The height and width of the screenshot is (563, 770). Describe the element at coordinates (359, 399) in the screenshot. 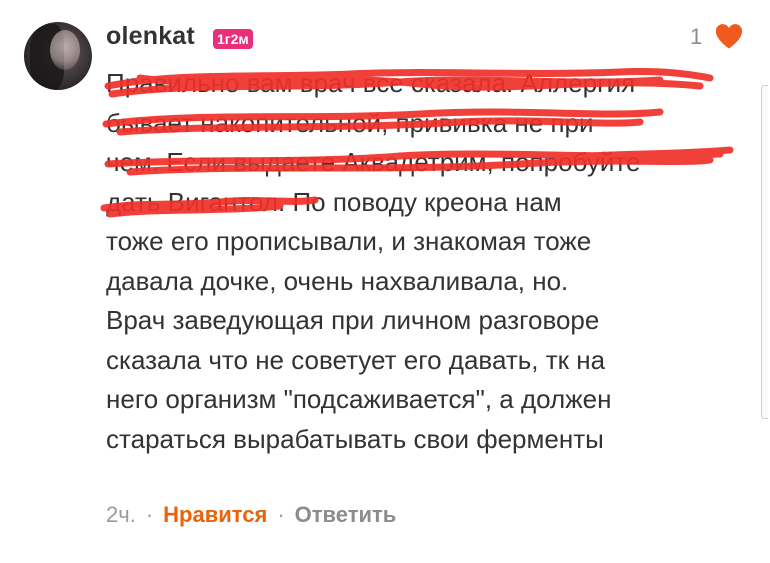

I see `comment-line: него организм "подсаживается", а должен` at that location.